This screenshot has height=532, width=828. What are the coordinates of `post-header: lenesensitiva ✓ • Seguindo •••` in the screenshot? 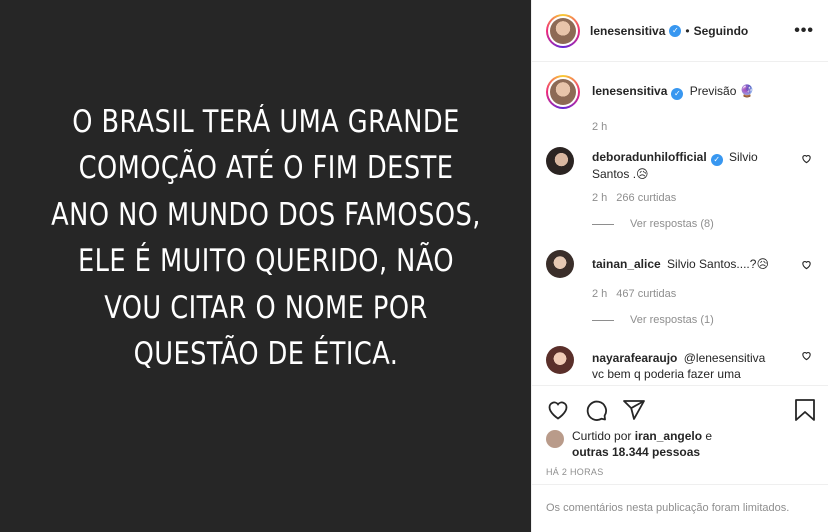 It's located at (680, 31).